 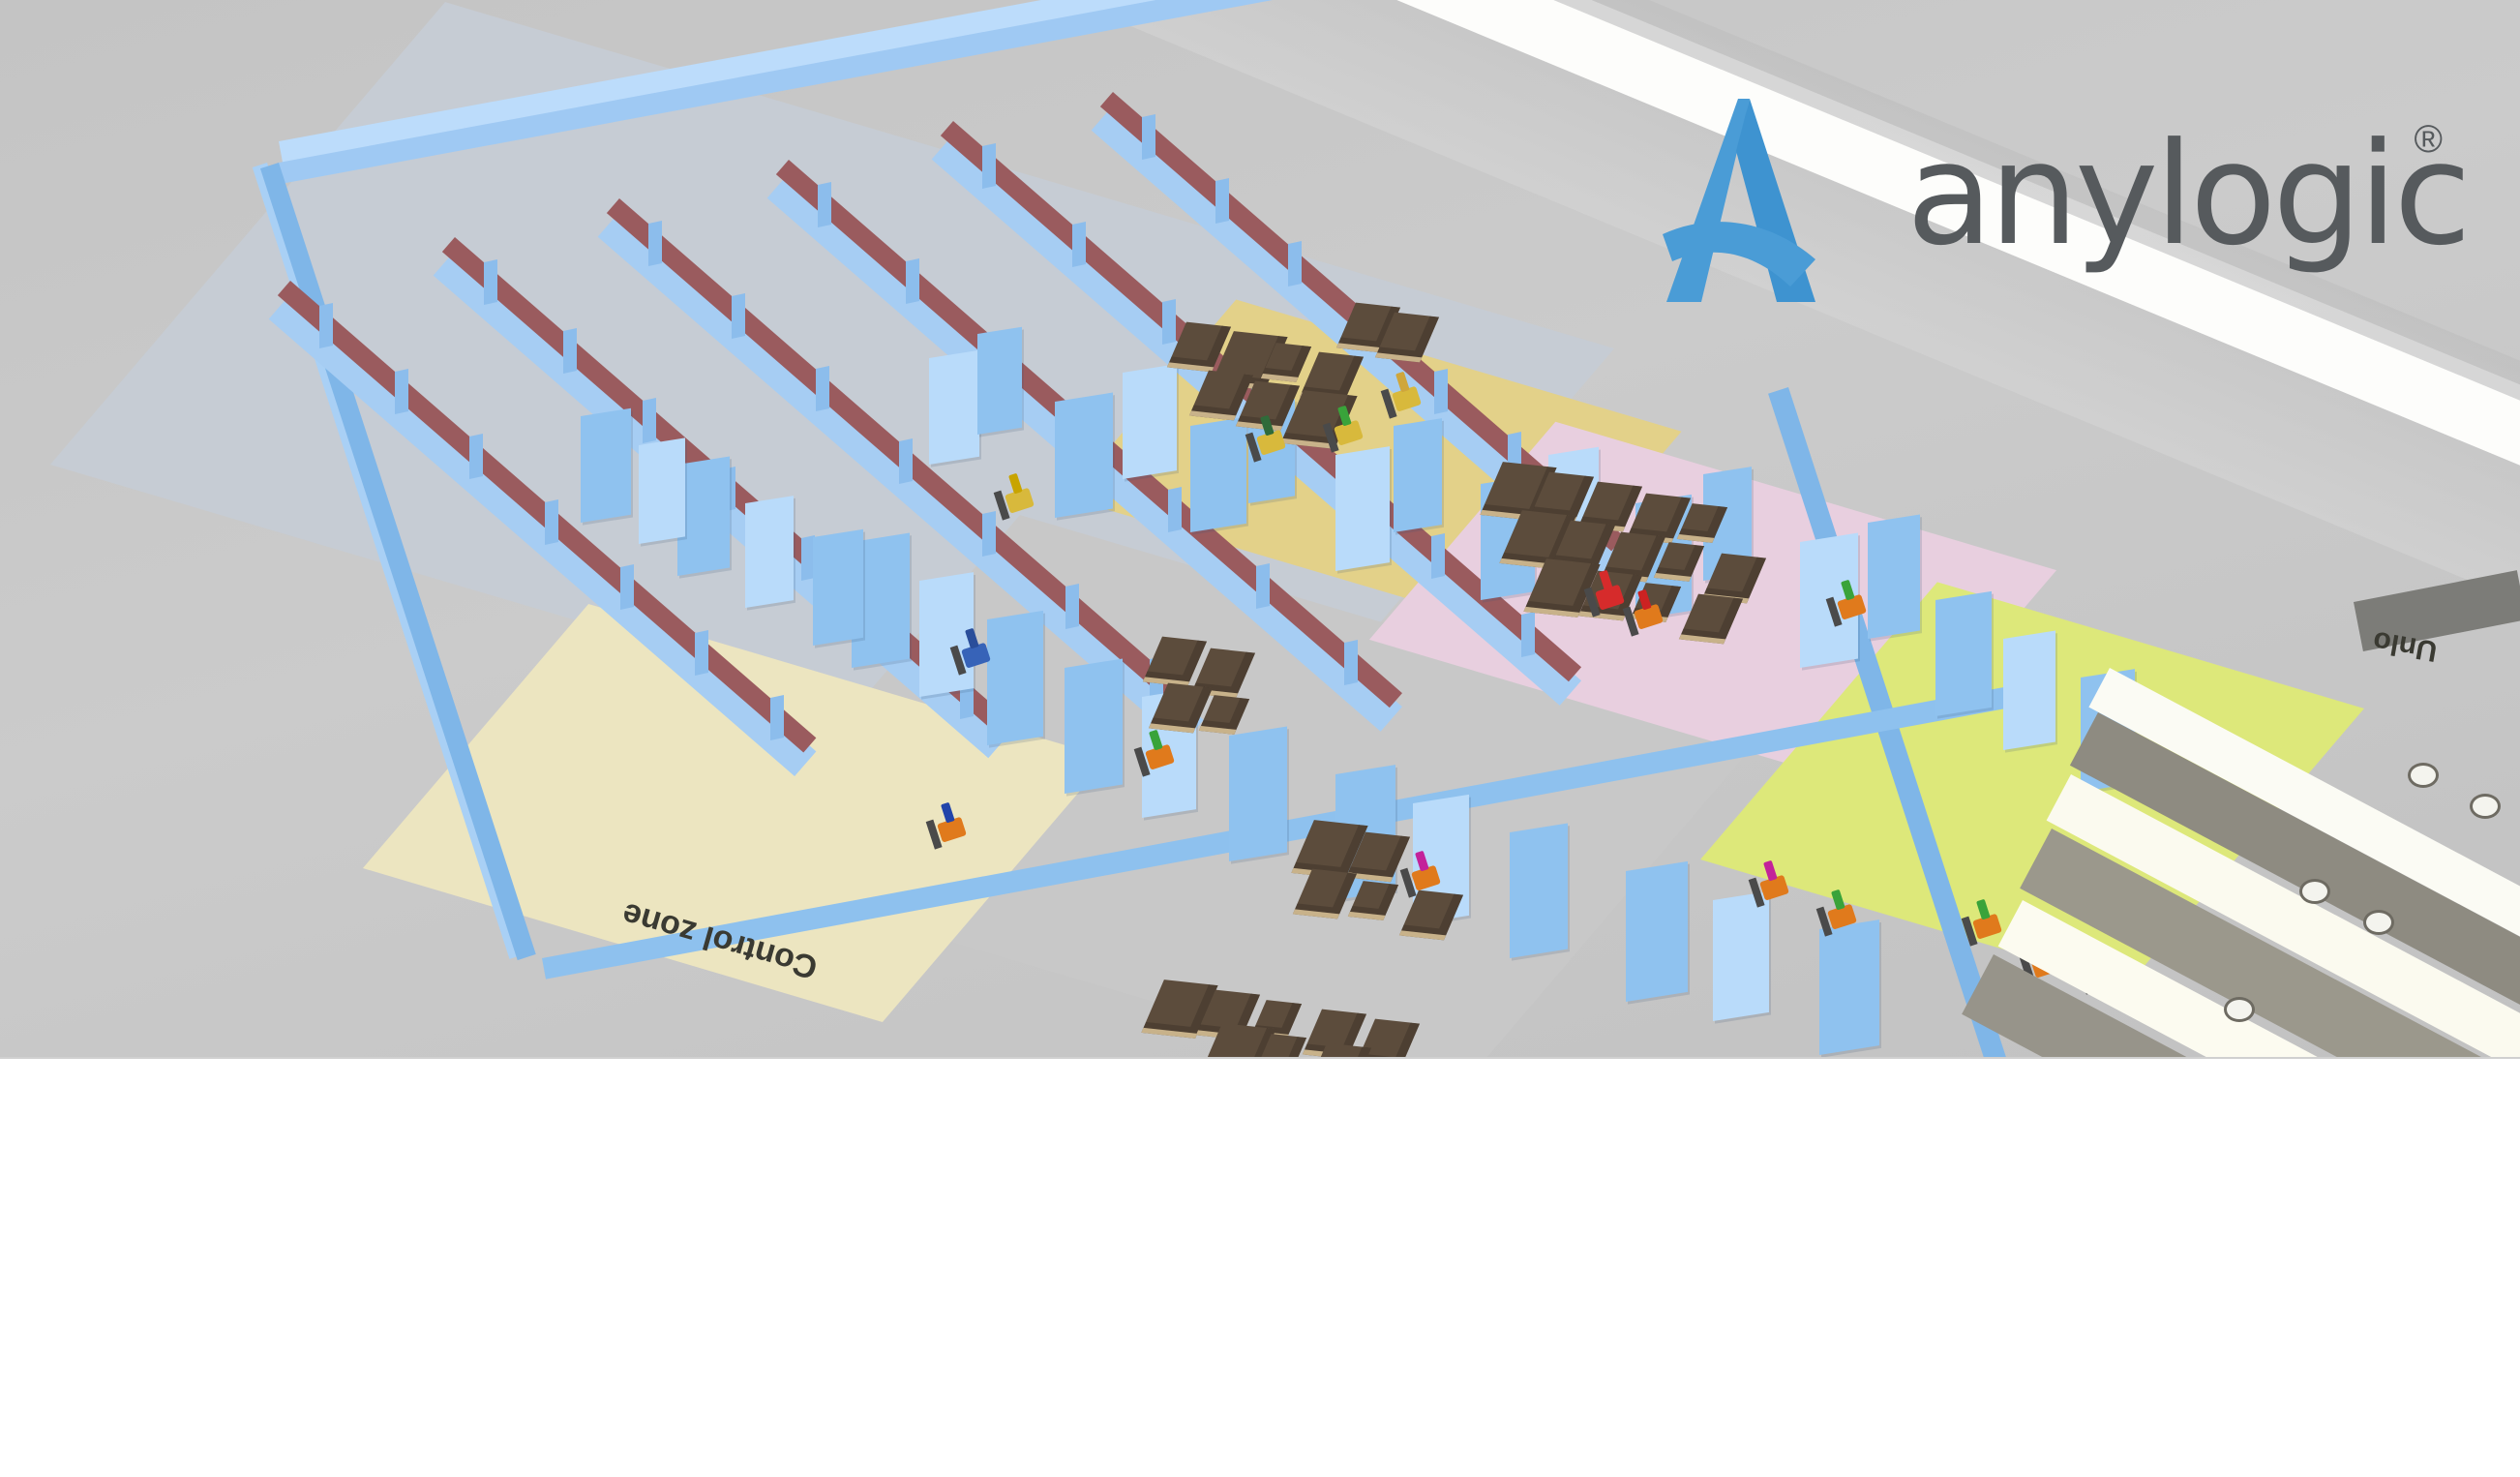 What do you see at coordinates (2429, 139) in the screenshot?
I see `registered-mark: ®` at bounding box center [2429, 139].